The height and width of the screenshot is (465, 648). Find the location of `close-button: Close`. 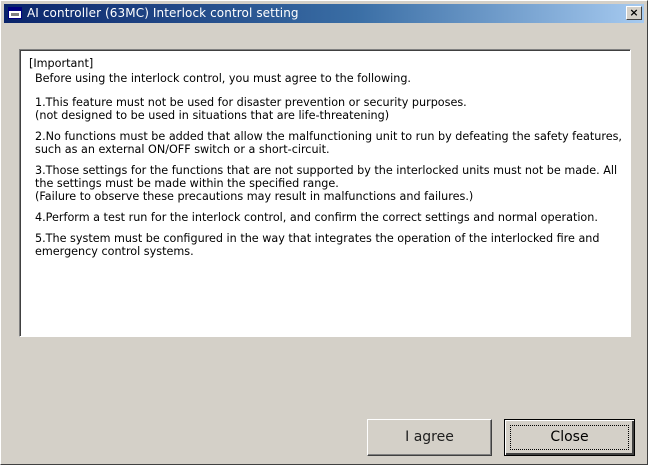

close-button: Close is located at coordinates (569, 437).